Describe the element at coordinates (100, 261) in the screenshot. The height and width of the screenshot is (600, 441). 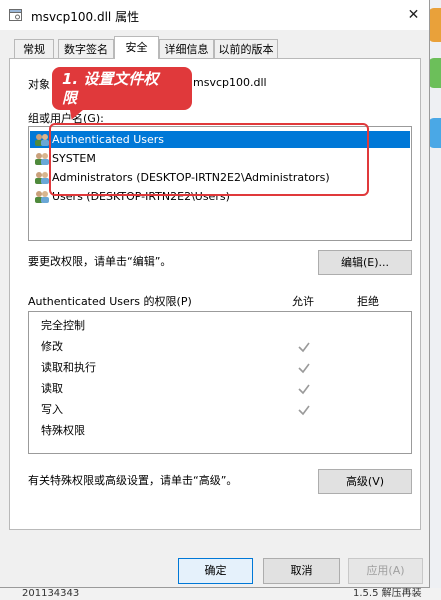
I see `change-permissions-hint: 要更改权限，请单击“编辑”。` at that location.